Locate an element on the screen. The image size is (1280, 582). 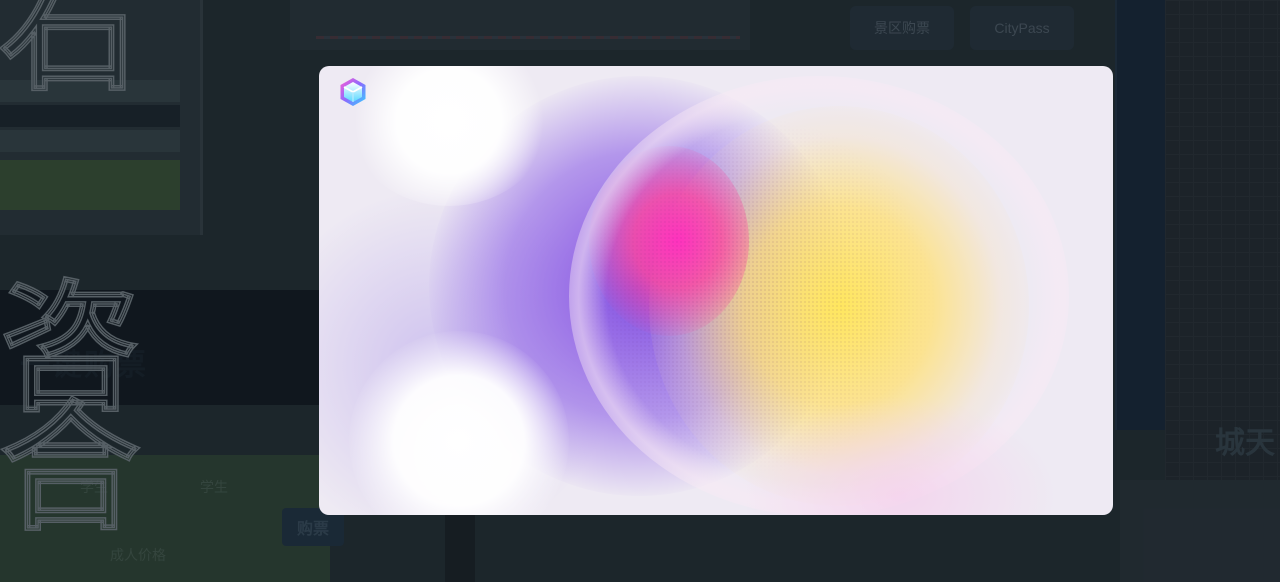
hexagon-cube-logo-icon is located at coordinates (353, 92).